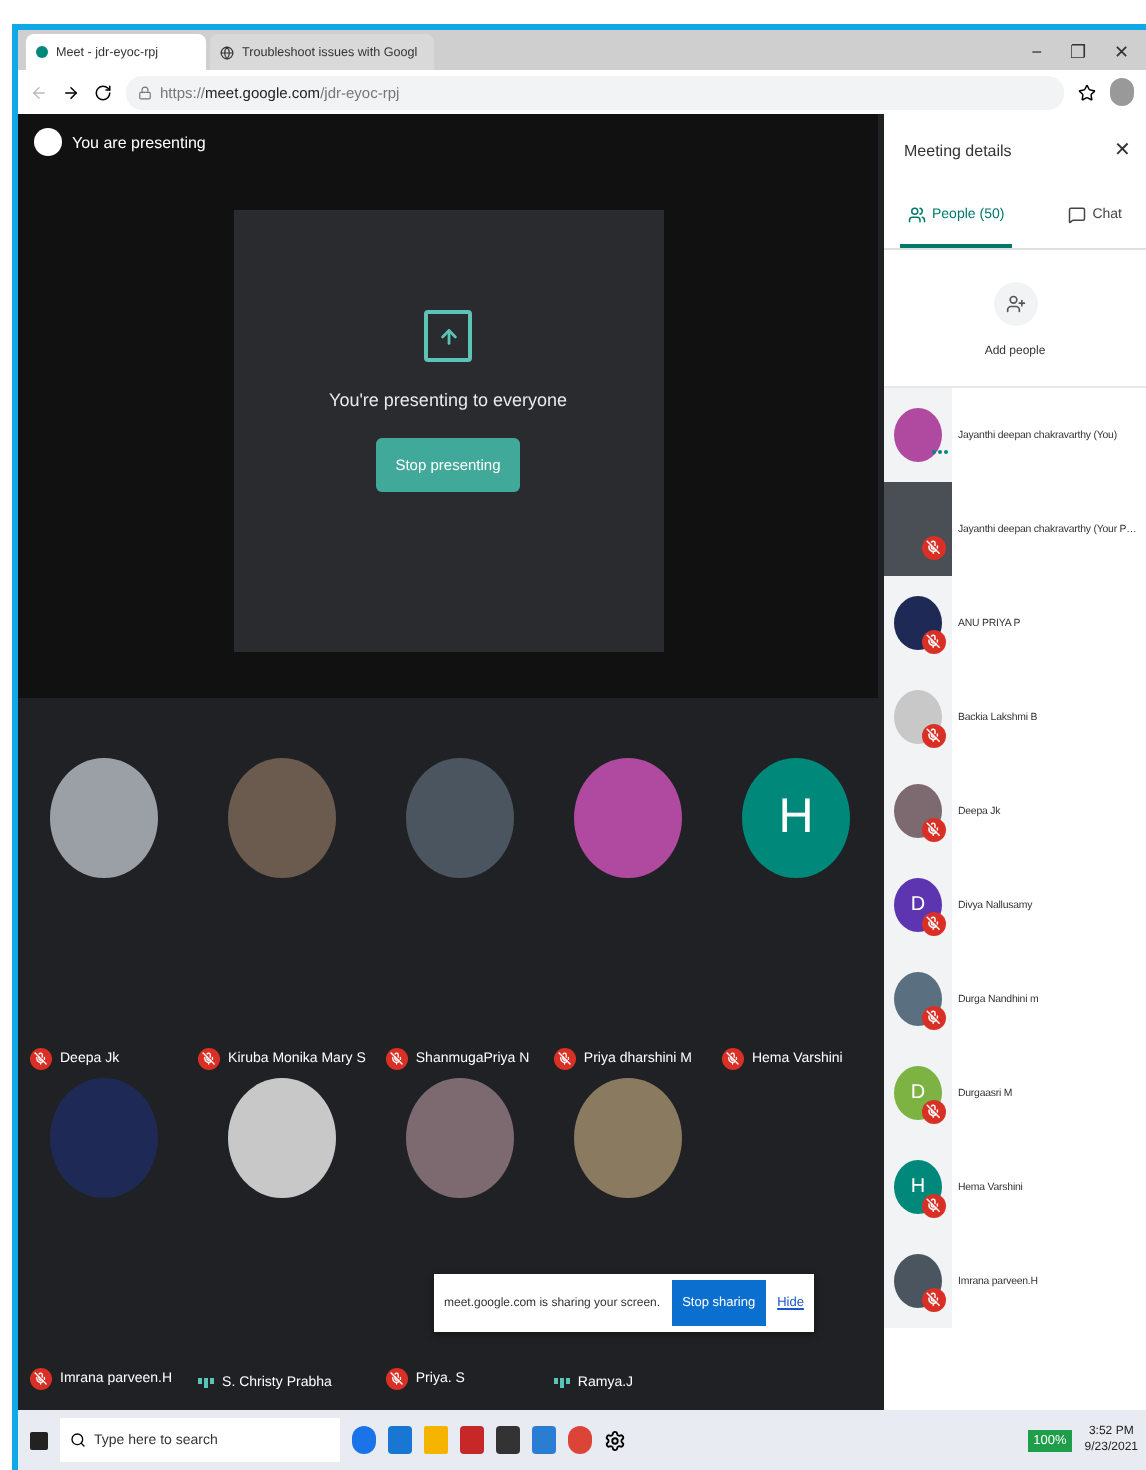 The height and width of the screenshot is (1470, 1146). What do you see at coordinates (139, 142) in the screenshot?
I see `presenting-label: You are presenting` at bounding box center [139, 142].